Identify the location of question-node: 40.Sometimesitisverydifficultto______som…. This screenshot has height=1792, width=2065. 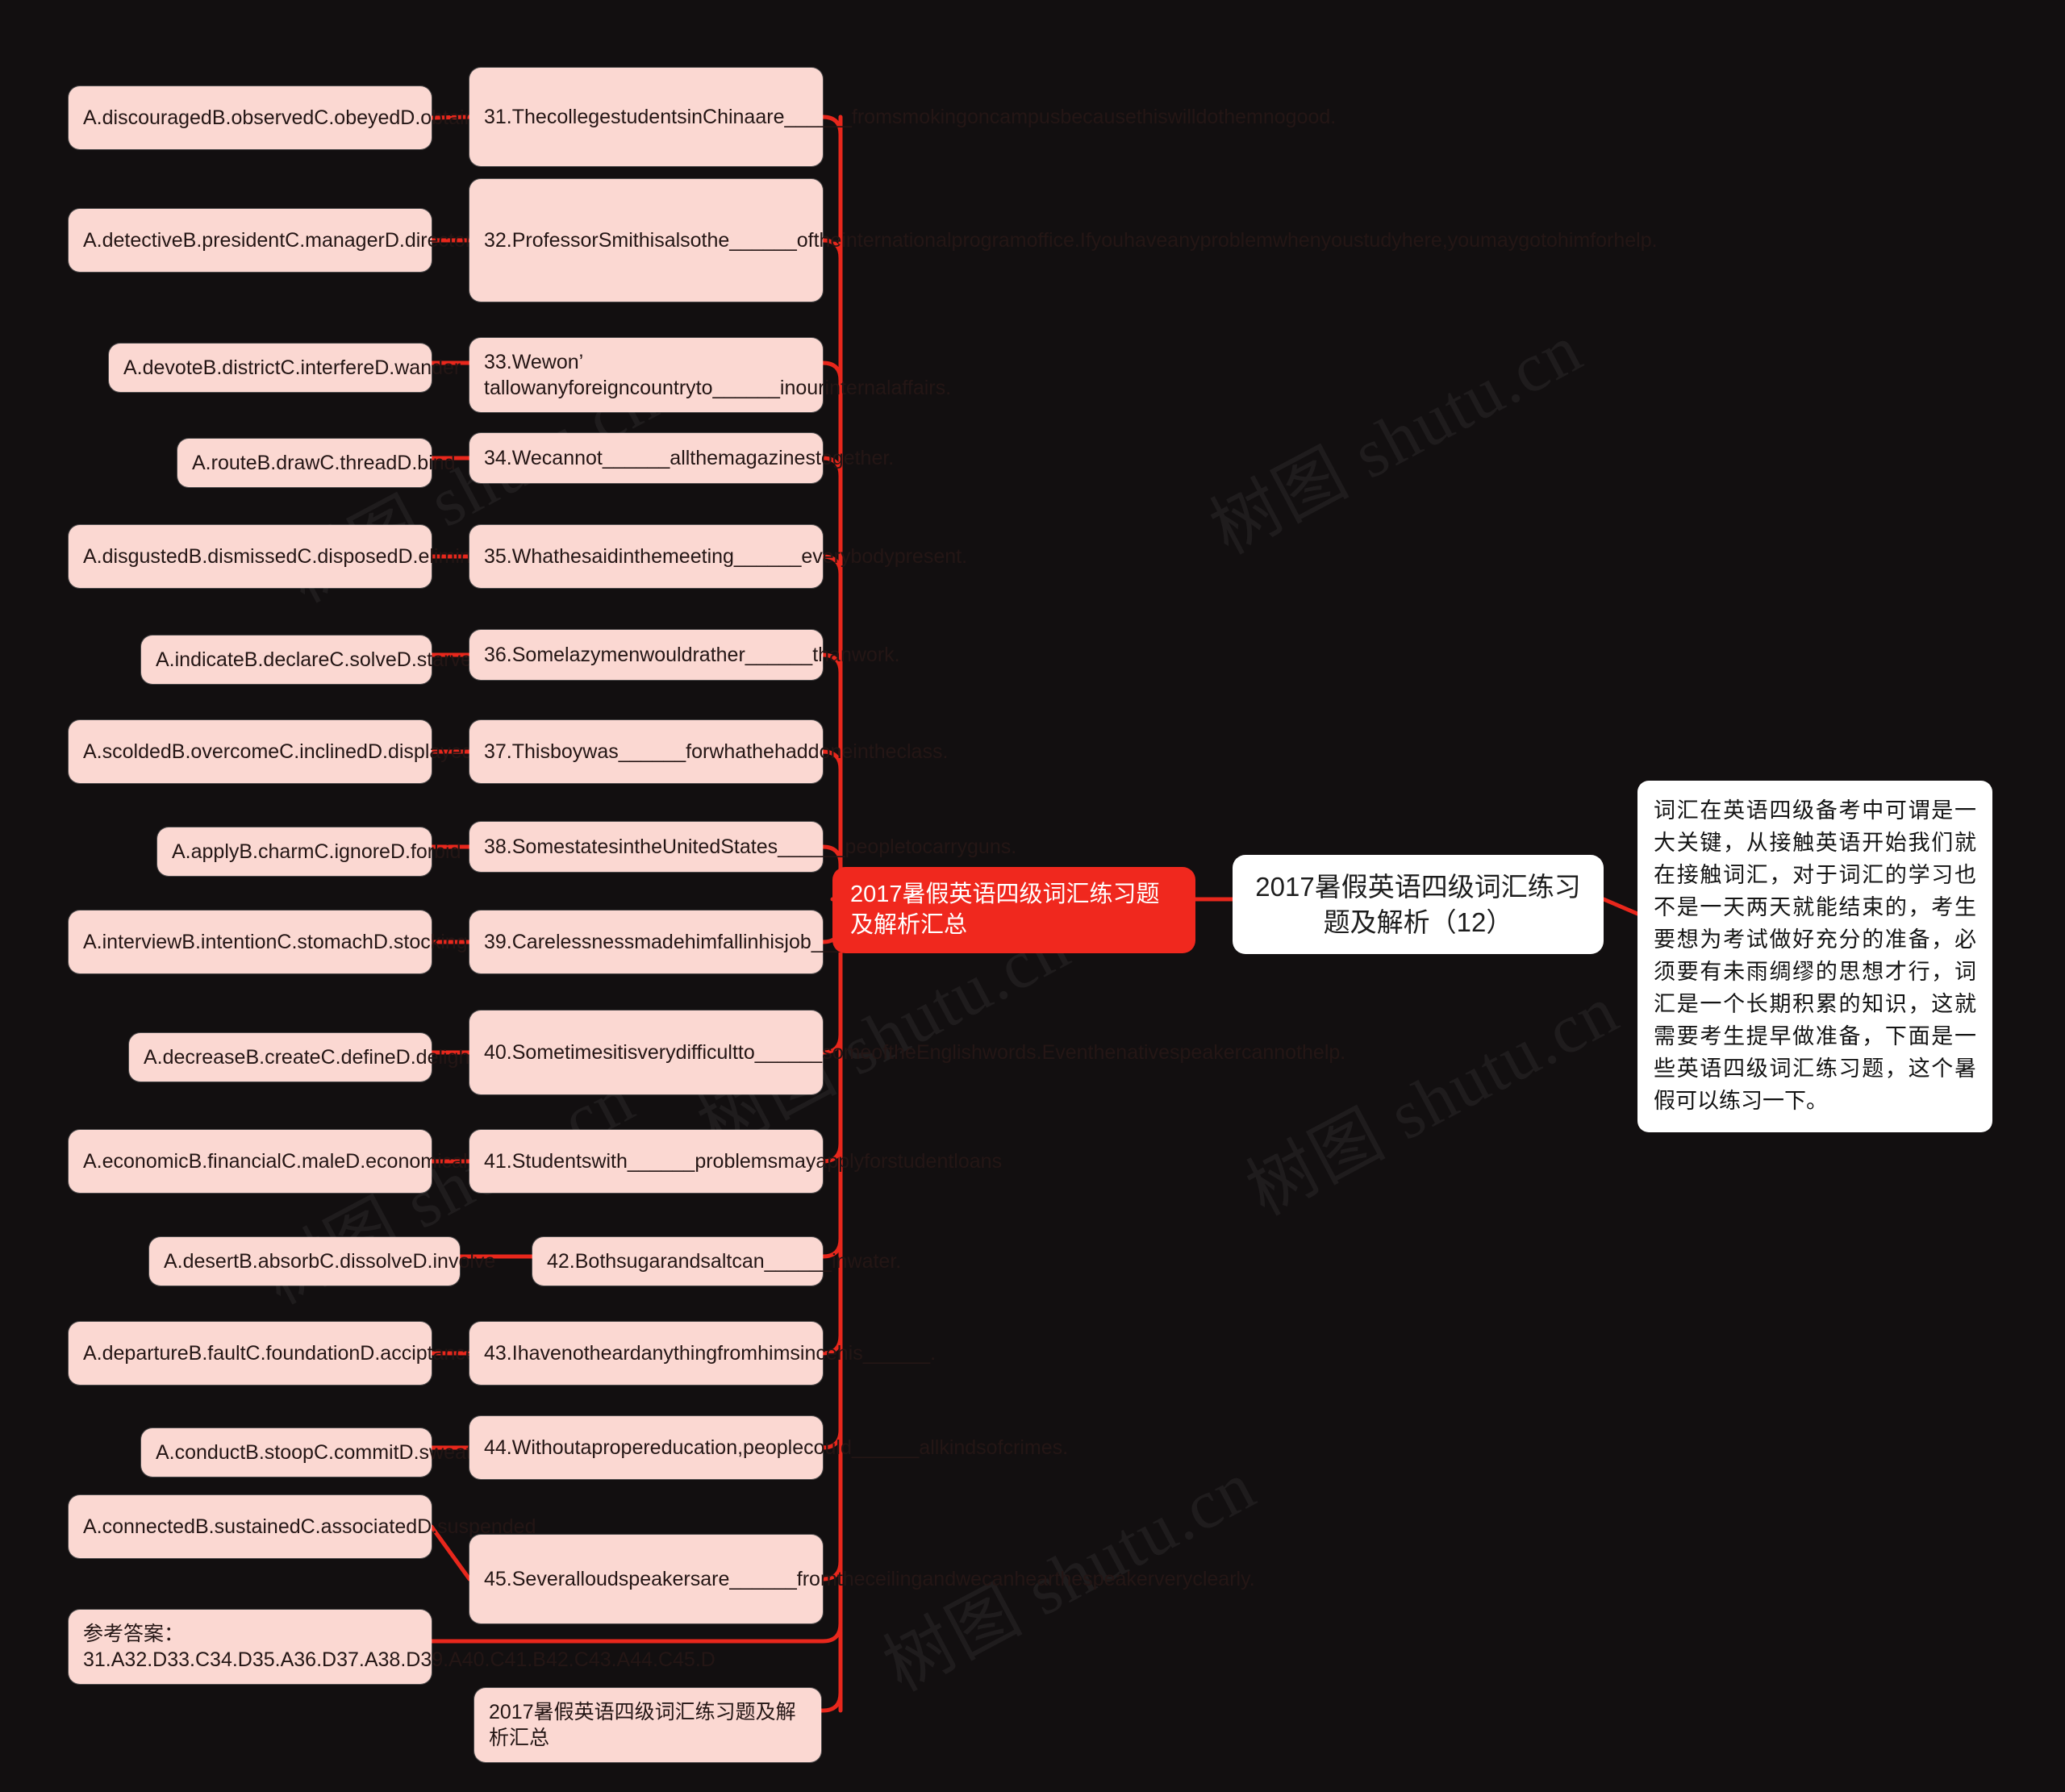
(908, 1052).